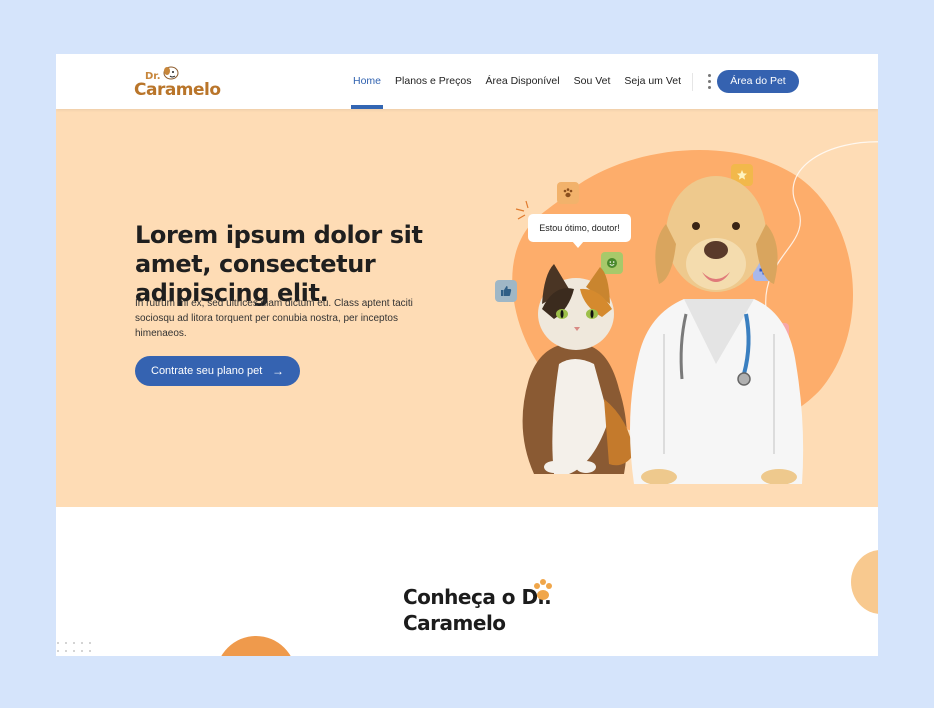 This screenshot has width=934, height=708. Describe the element at coordinates (477, 610) in the screenshot. I see `about-title: Conheça o Dr. Caramelo` at that location.